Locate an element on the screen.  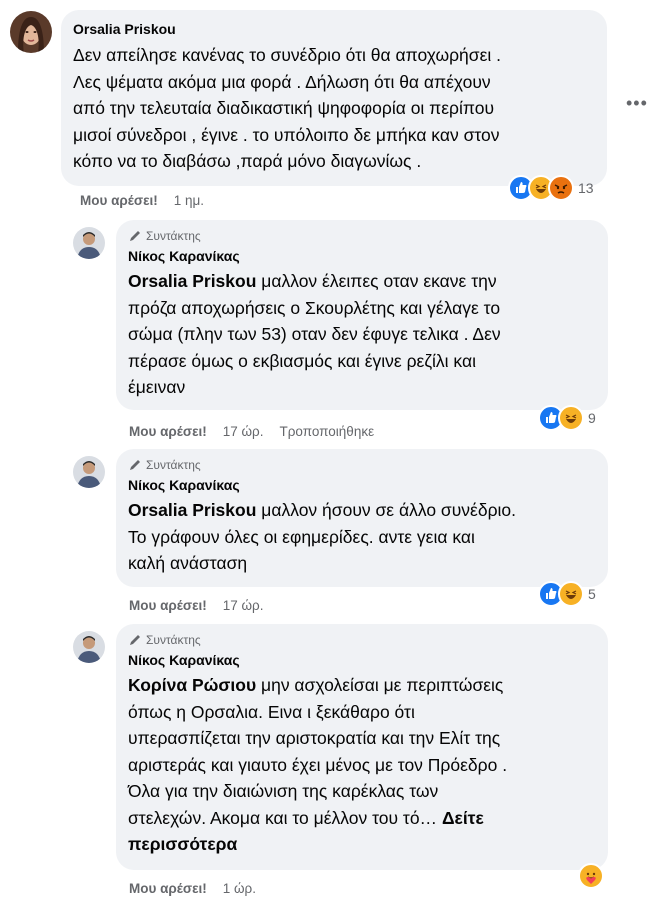
reaction-count: 13 is located at coordinates (586, 188).